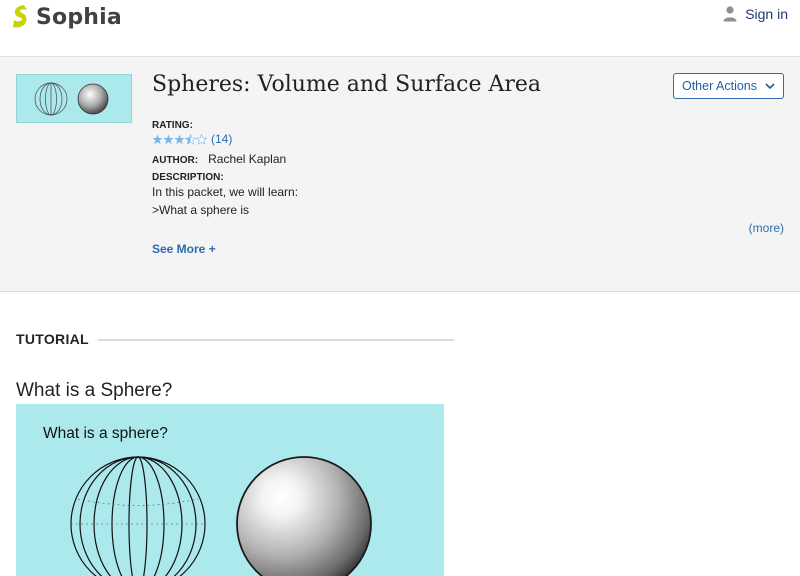 The image size is (800, 576). I want to click on tutorial-heading: What is a Sphere?, so click(94, 390).